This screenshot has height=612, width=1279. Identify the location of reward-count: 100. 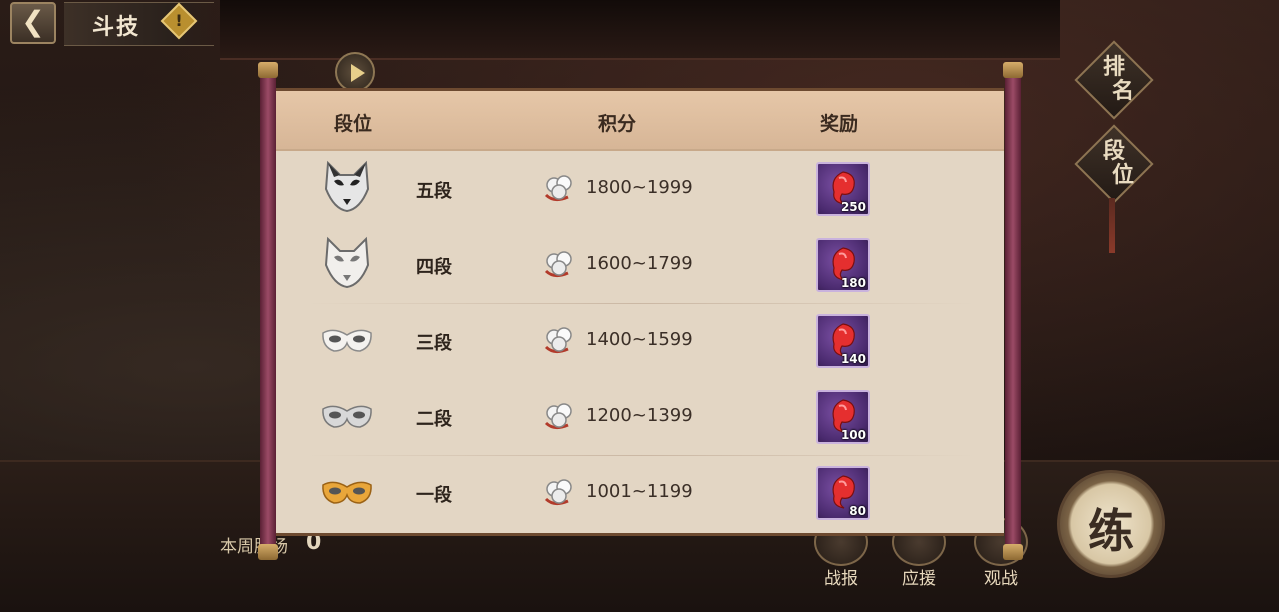
(853, 435).